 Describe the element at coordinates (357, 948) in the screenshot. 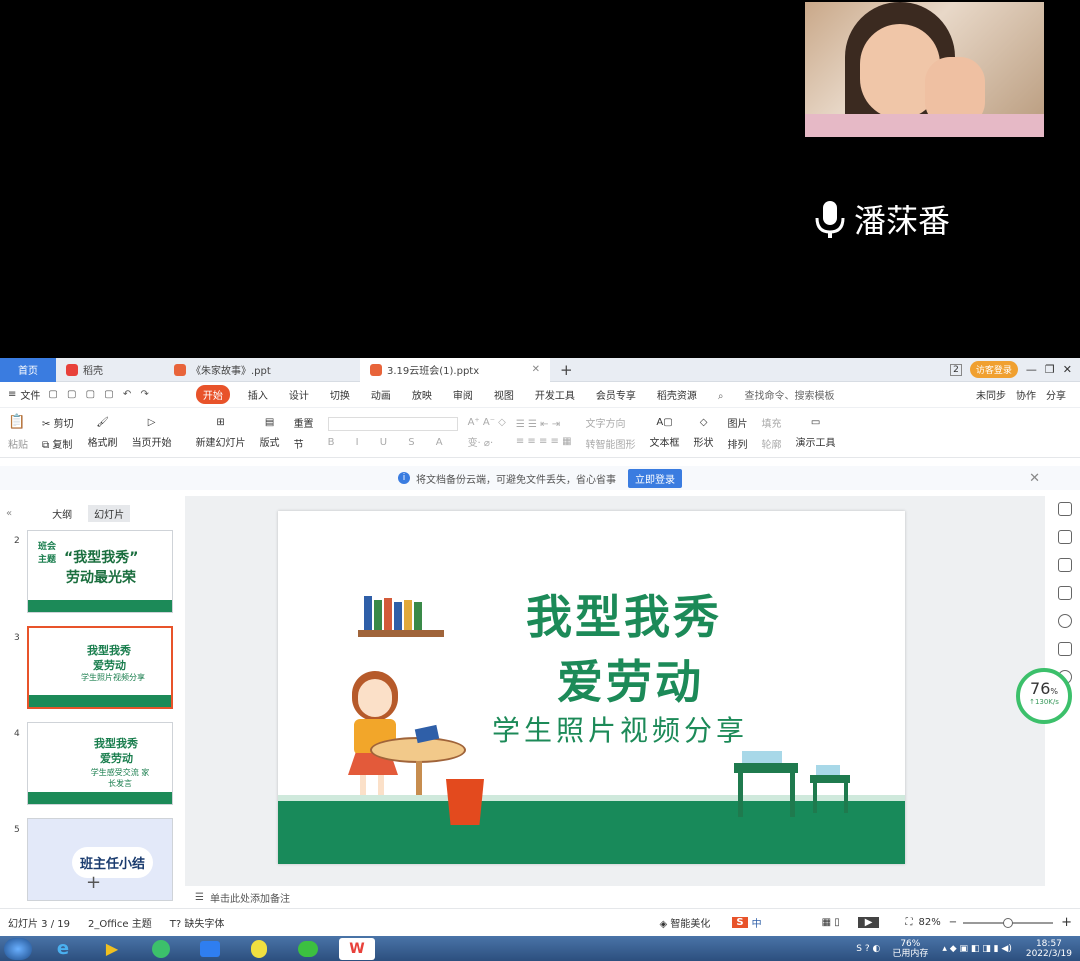

I see `wps-taskbar-icon: W` at that location.